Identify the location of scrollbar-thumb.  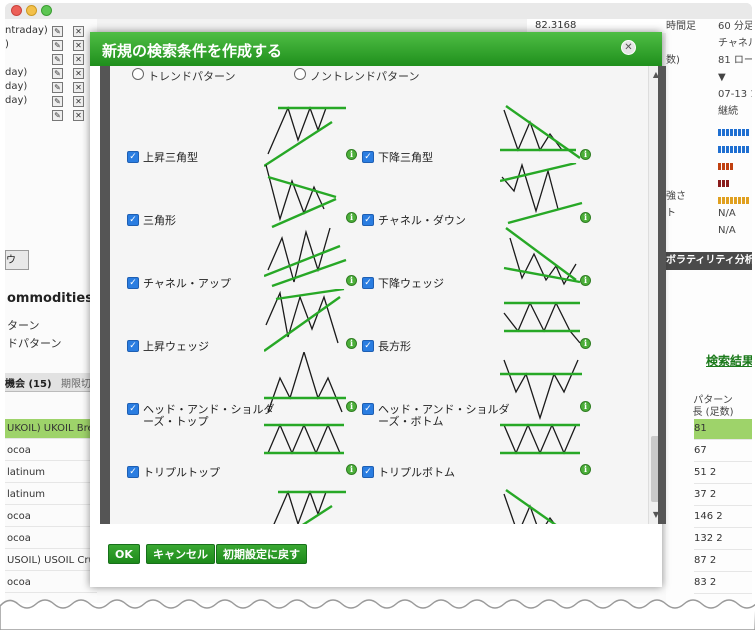
(654, 469).